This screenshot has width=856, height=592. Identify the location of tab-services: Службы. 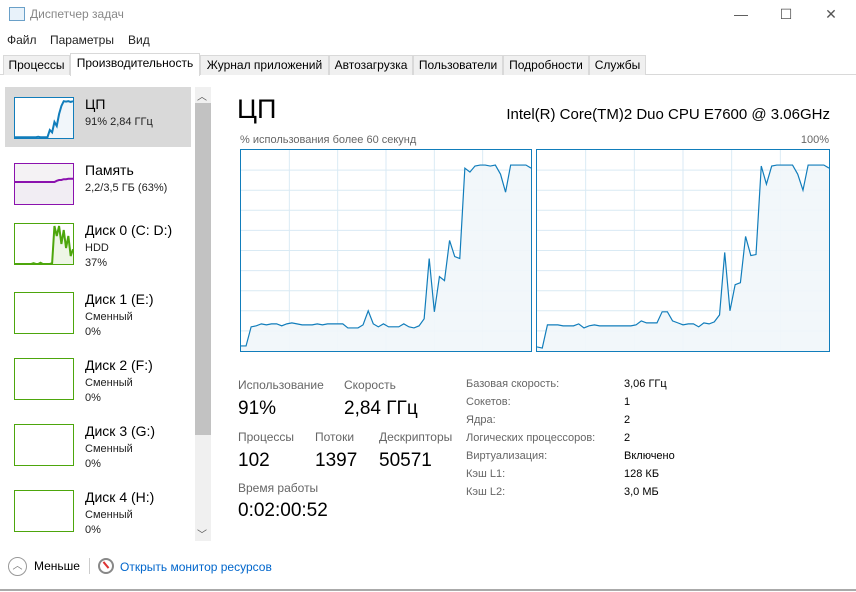
(617, 65).